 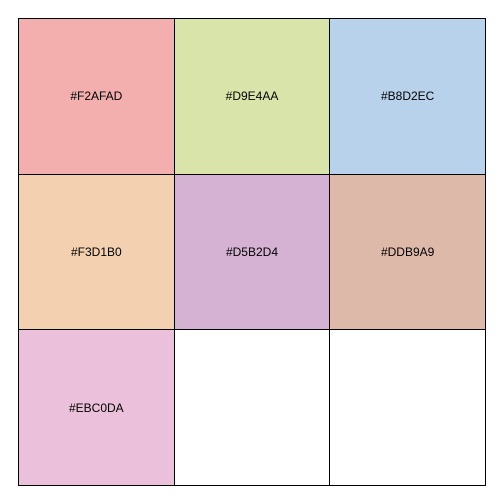 I want to click on swatch-cell: #EBC0DA, so click(x=97, y=408).